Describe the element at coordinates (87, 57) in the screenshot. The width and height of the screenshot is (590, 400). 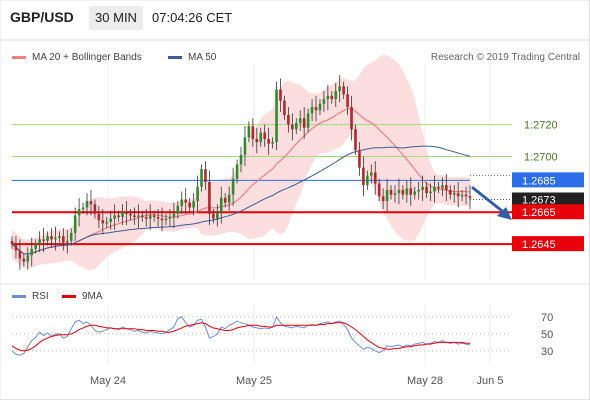
I see `legend-ma20-label: MA 20 + Bollinger Bands` at that location.